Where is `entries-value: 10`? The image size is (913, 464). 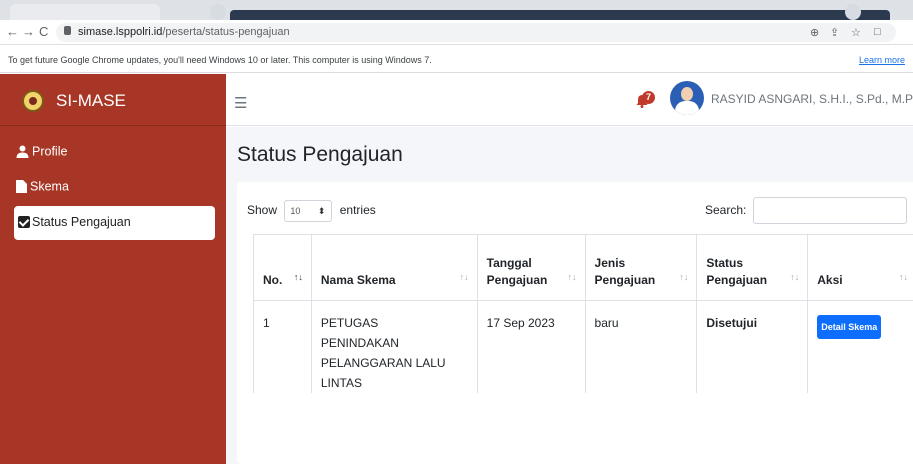 entries-value: 10 is located at coordinates (295, 211).